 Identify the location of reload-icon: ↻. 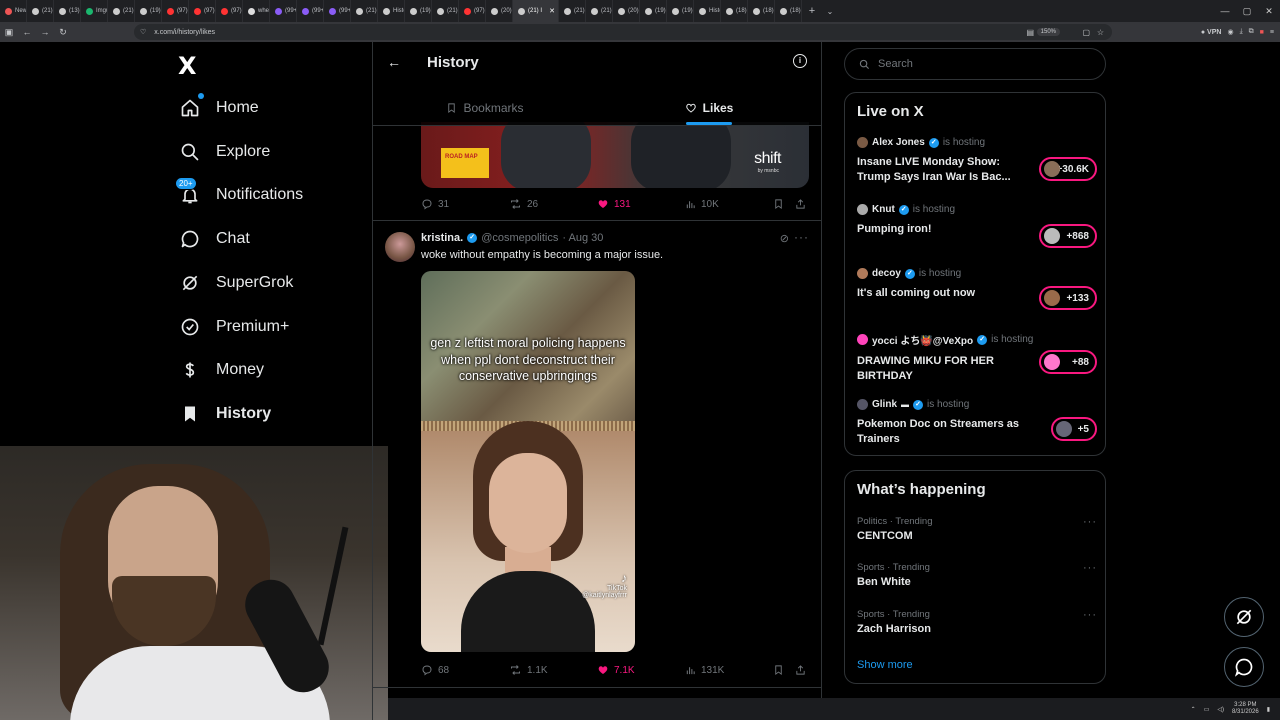
(63, 32).